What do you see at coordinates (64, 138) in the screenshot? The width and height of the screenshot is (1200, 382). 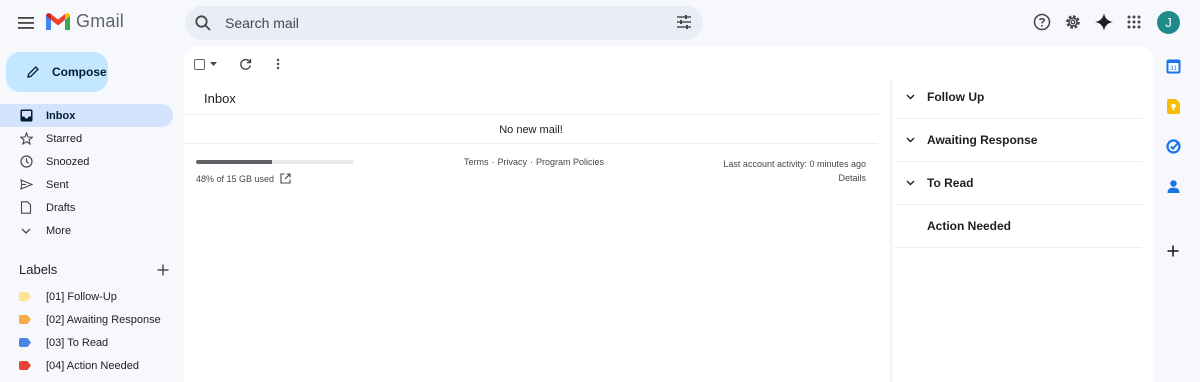 I see `sidebar-item-label: Starred` at bounding box center [64, 138].